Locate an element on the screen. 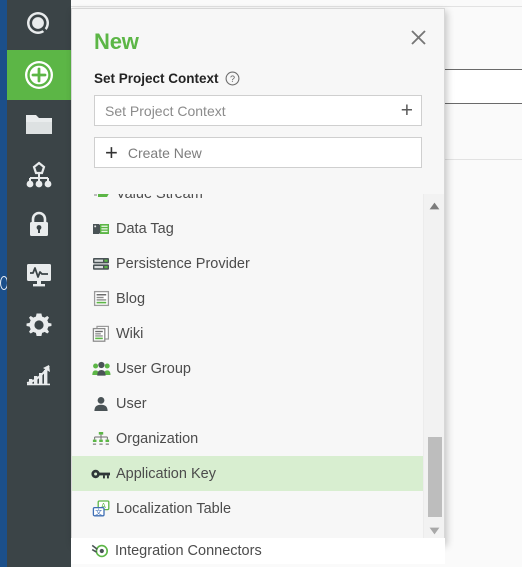 The width and height of the screenshot is (522, 567). list-item: User Group is located at coordinates (247, 368).